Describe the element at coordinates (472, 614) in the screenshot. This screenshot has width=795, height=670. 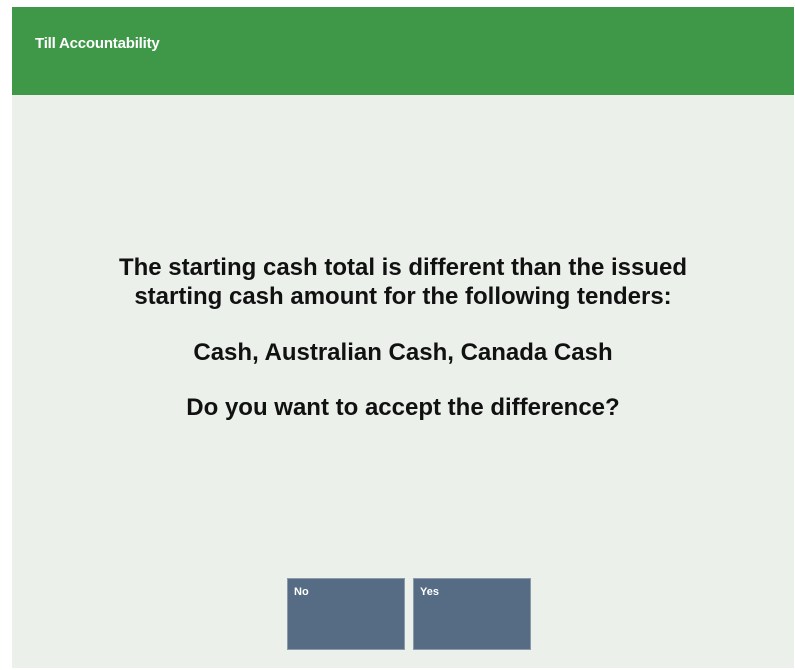
I see `yes-button: Yes` at that location.